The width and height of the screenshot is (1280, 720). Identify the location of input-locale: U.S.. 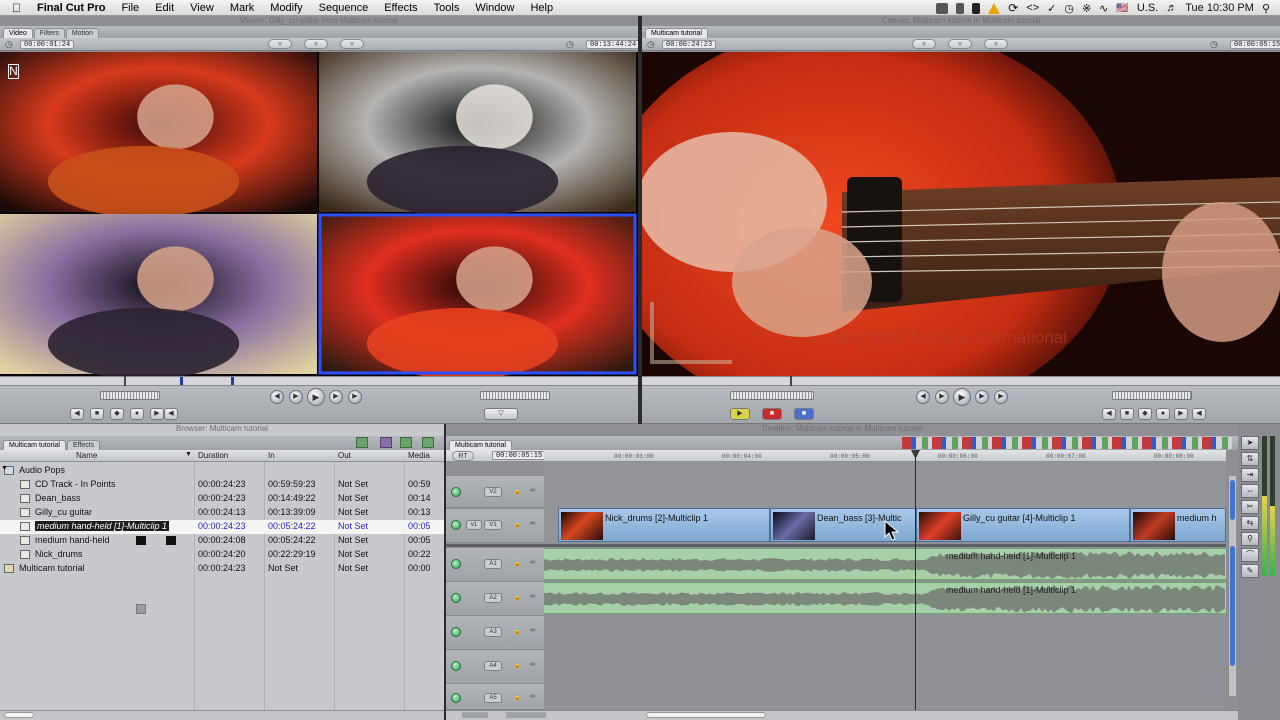
(1147, 8).